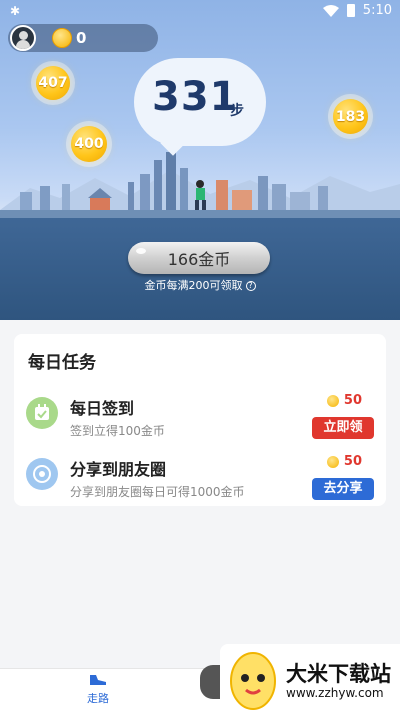 The image size is (400, 712). What do you see at coordinates (42, 474) in the screenshot?
I see `camera-aperture-icon` at bounding box center [42, 474].